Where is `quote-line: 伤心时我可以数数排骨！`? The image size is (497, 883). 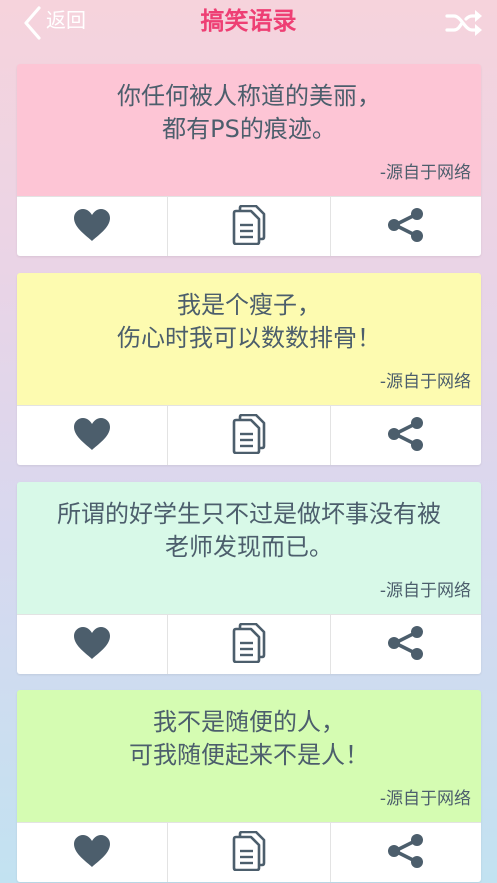
quote-line: 伤心时我可以数数排骨！ is located at coordinates (249, 338).